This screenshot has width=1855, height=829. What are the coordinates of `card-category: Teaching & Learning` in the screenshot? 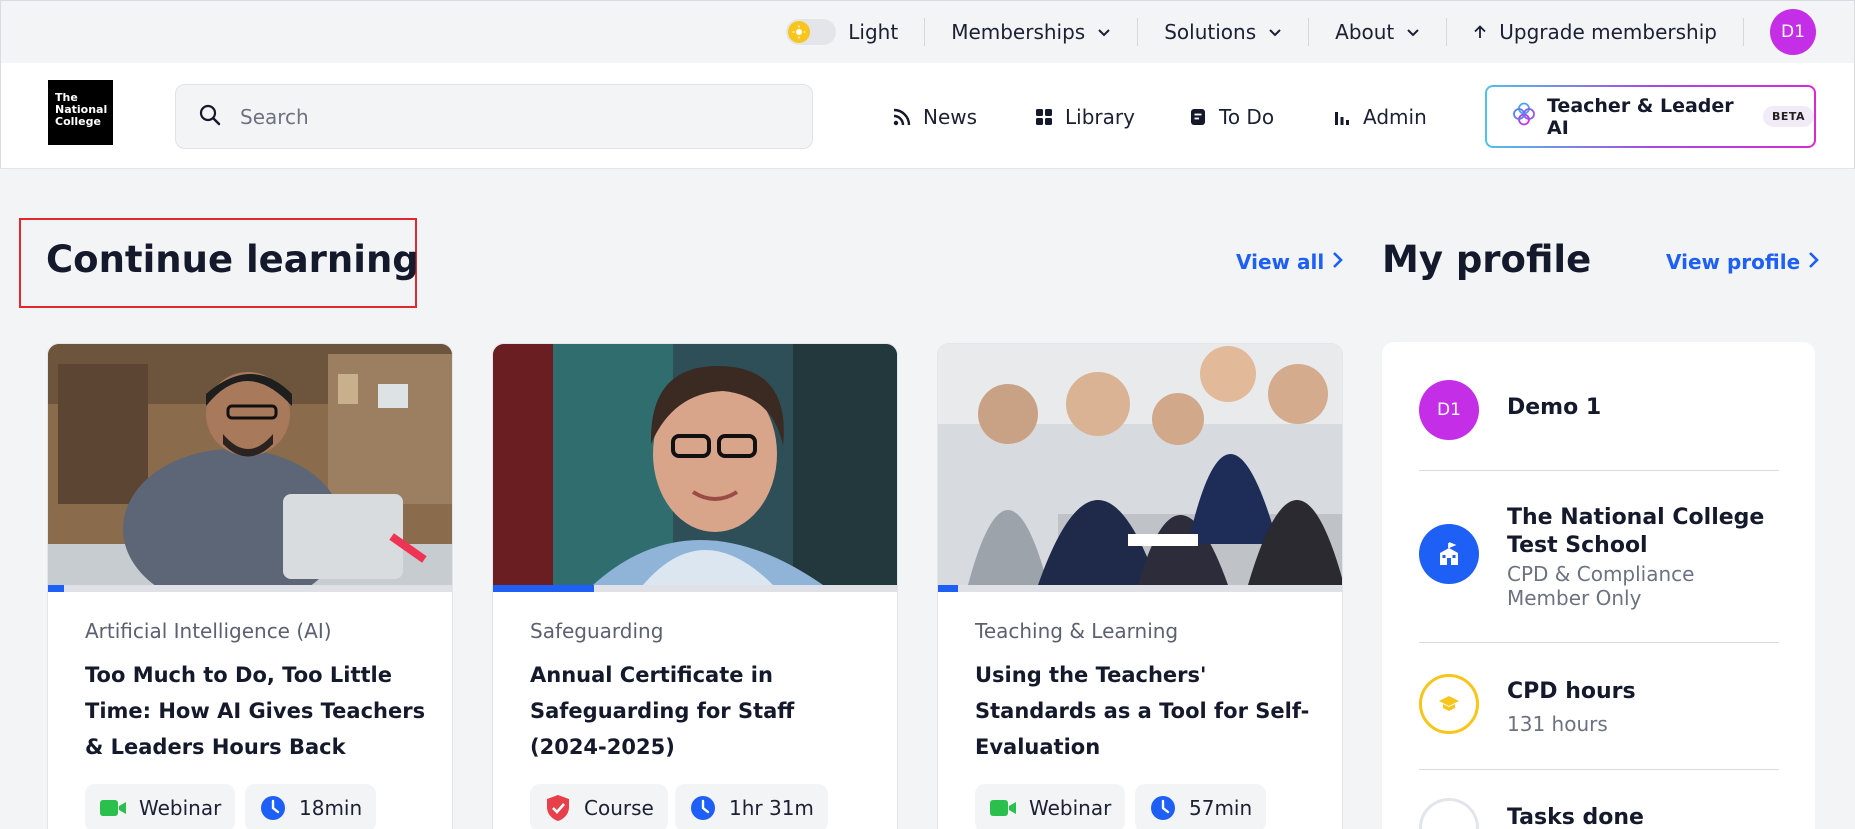 It's located at (1077, 631).